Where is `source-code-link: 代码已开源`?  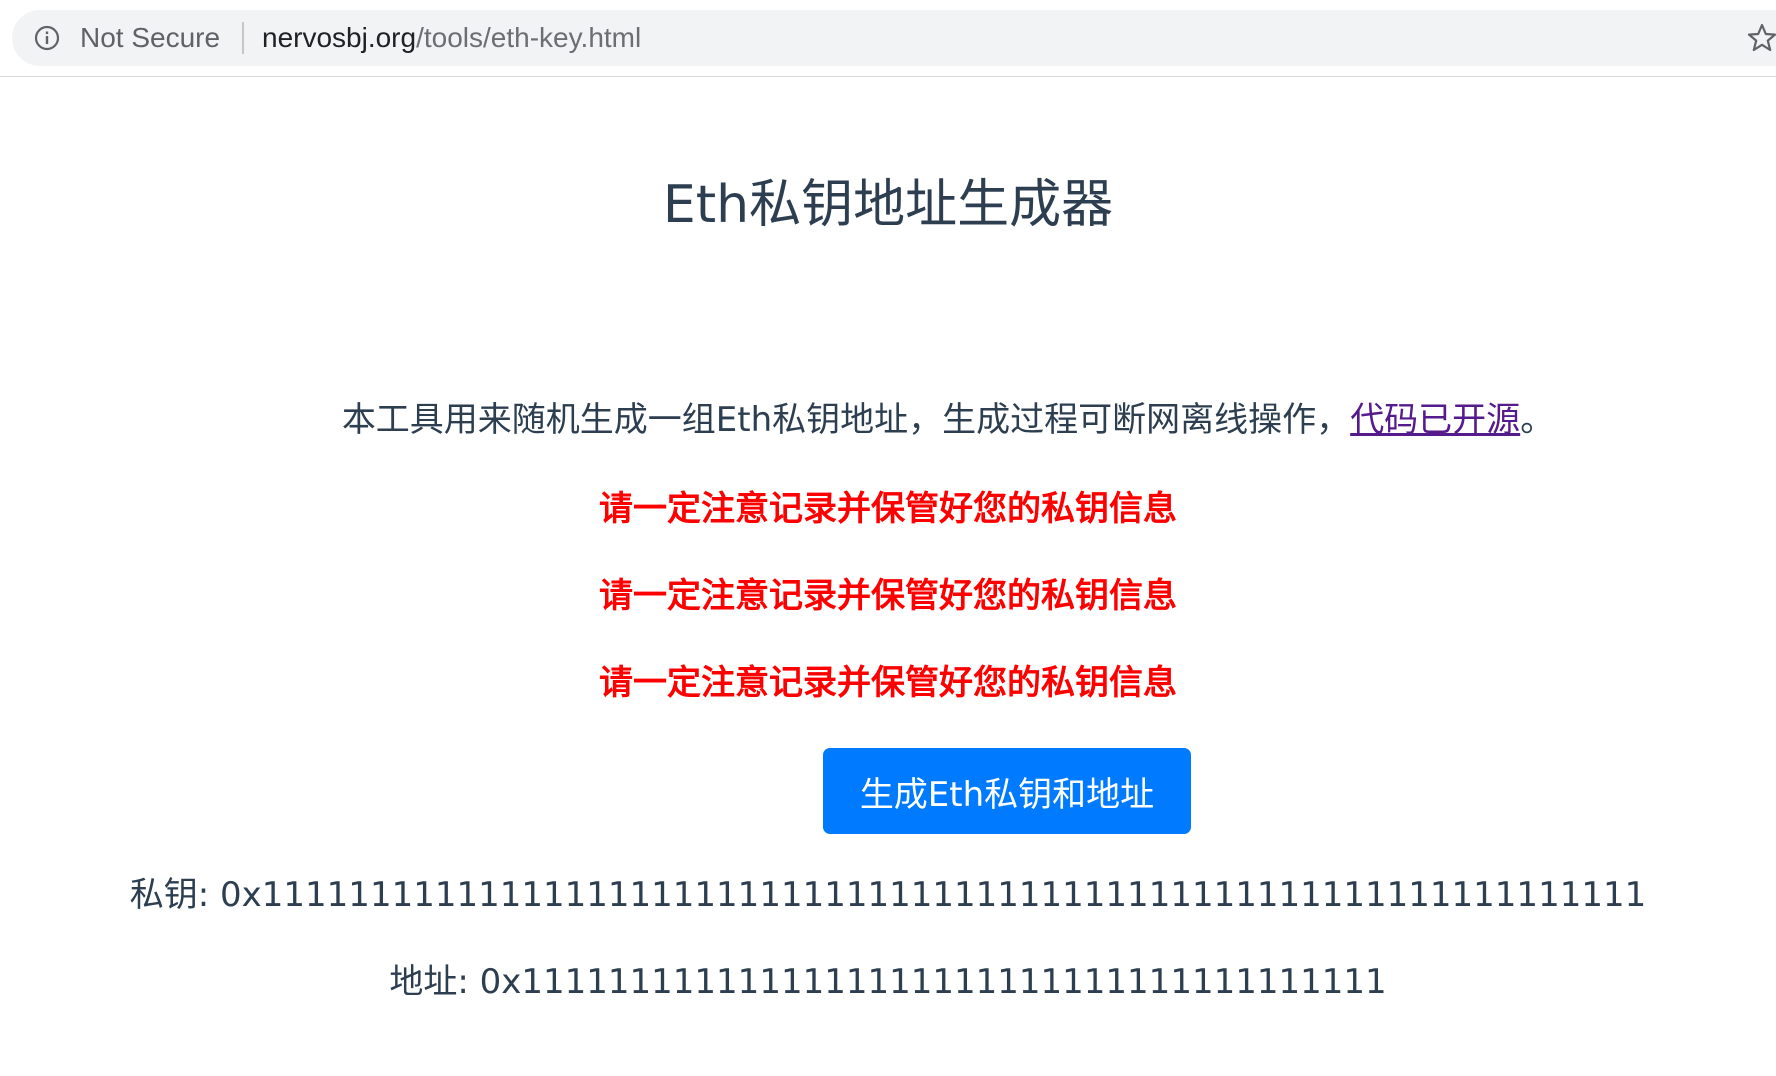 source-code-link: 代码已开源 is located at coordinates (1435, 420).